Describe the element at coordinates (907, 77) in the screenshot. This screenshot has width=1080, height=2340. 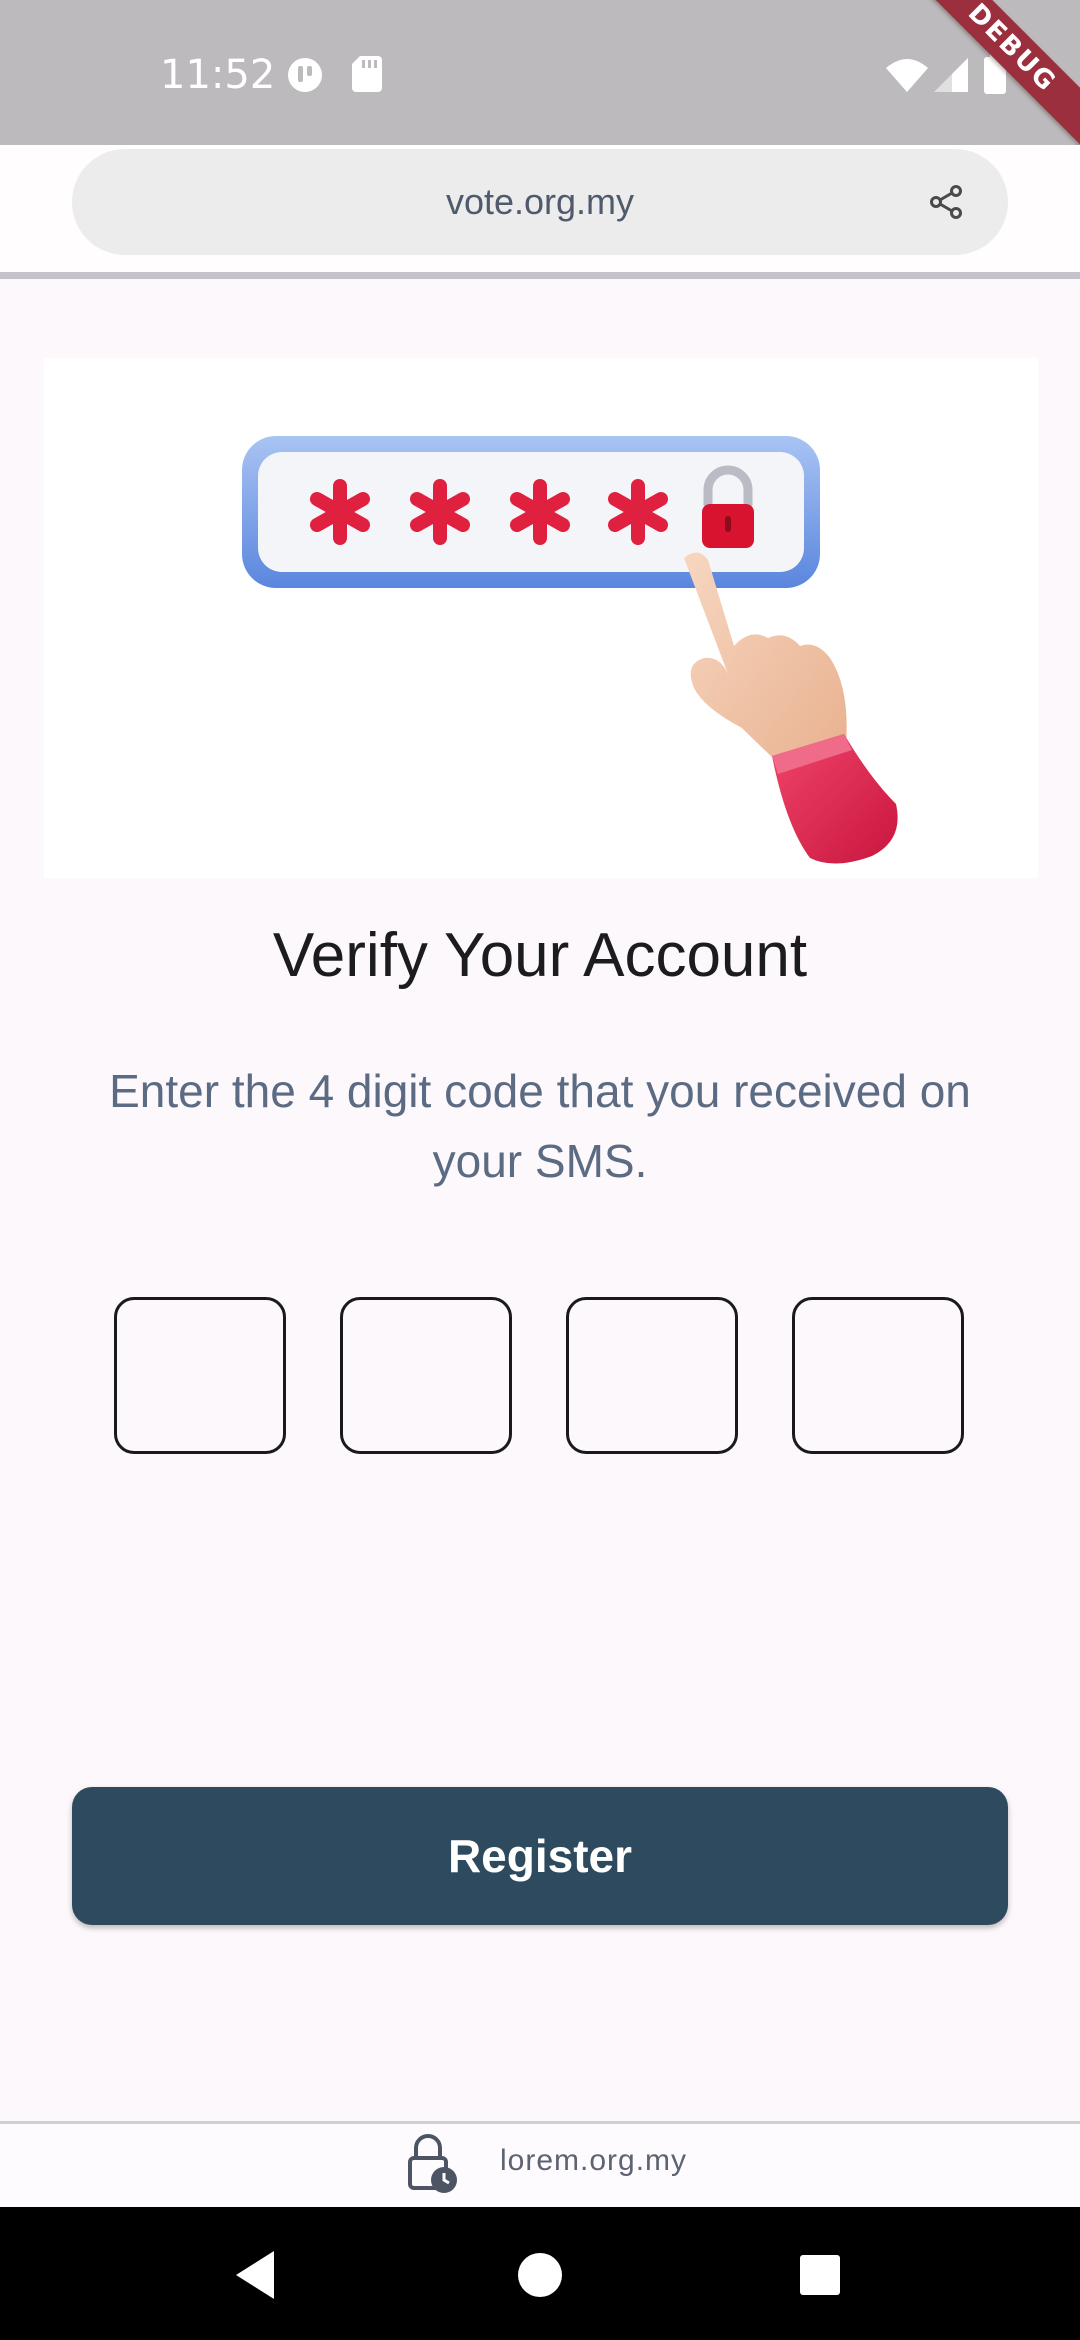
I see `wifi-icon` at that location.